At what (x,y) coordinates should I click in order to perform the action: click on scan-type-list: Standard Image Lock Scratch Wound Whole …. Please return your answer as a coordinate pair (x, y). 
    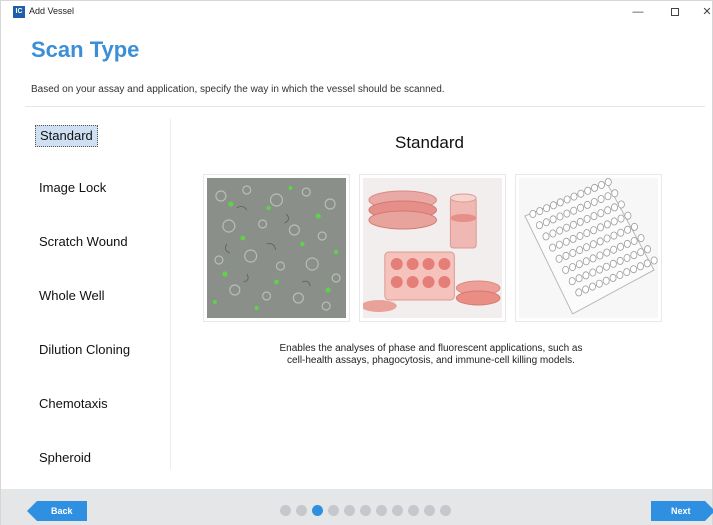
    Looking at the image, I should click on (98, 294).